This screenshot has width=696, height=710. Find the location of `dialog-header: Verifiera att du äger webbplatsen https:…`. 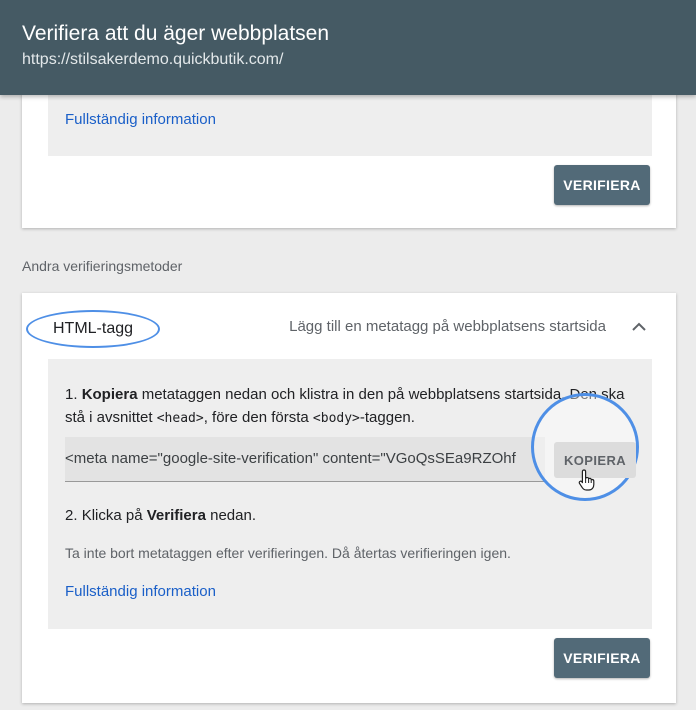

dialog-header: Verifiera att du äger webbplatsen https:… is located at coordinates (348, 47).